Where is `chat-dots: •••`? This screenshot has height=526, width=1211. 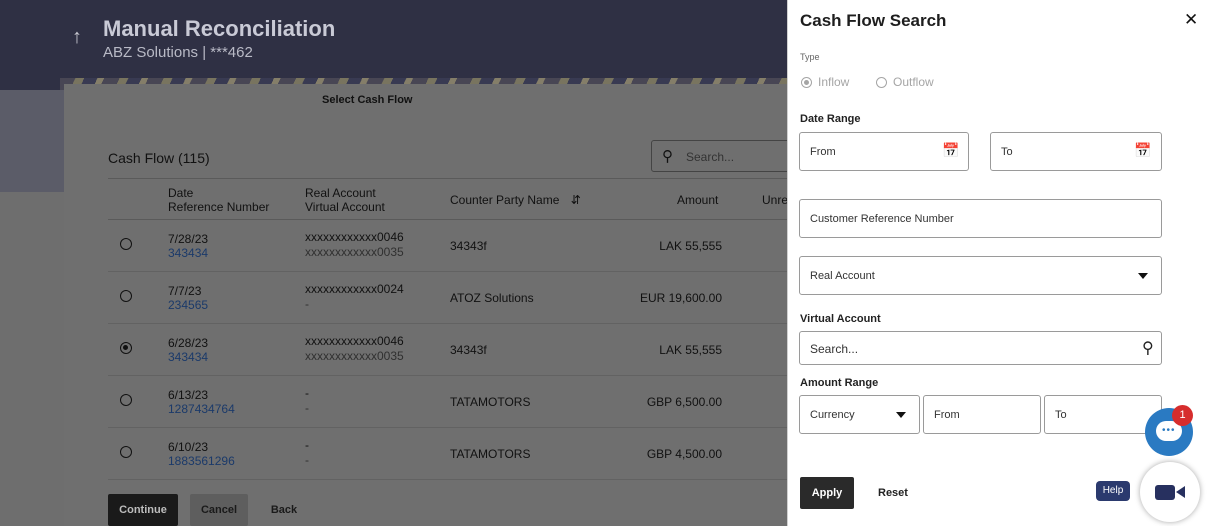 chat-dots: ••• is located at coordinates (1169, 430).